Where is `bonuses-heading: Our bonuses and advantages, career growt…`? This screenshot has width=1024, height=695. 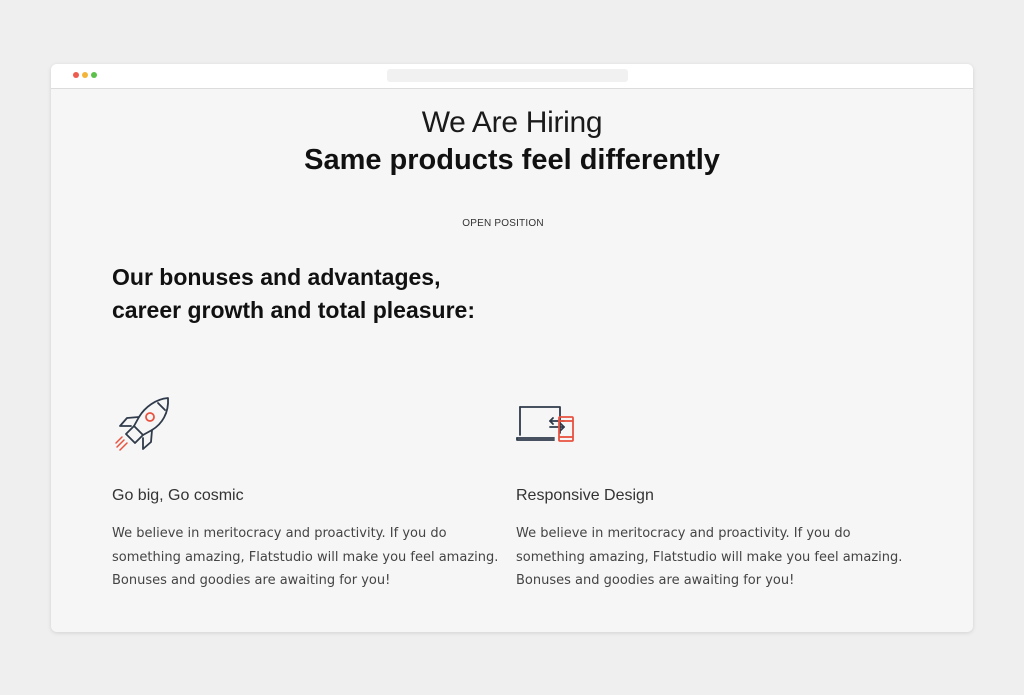 bonuses-heading: Our bonuses and advantages, career growt… is located at coordinates (362, 294).